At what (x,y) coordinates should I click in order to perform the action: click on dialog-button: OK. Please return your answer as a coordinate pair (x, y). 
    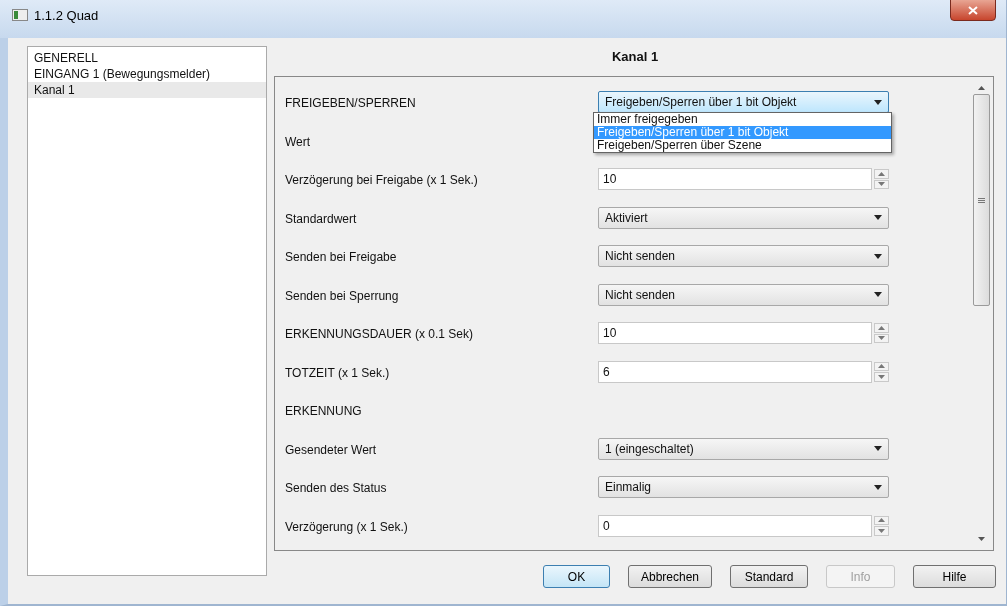
    Looking at the image, I should click on (576, 576).